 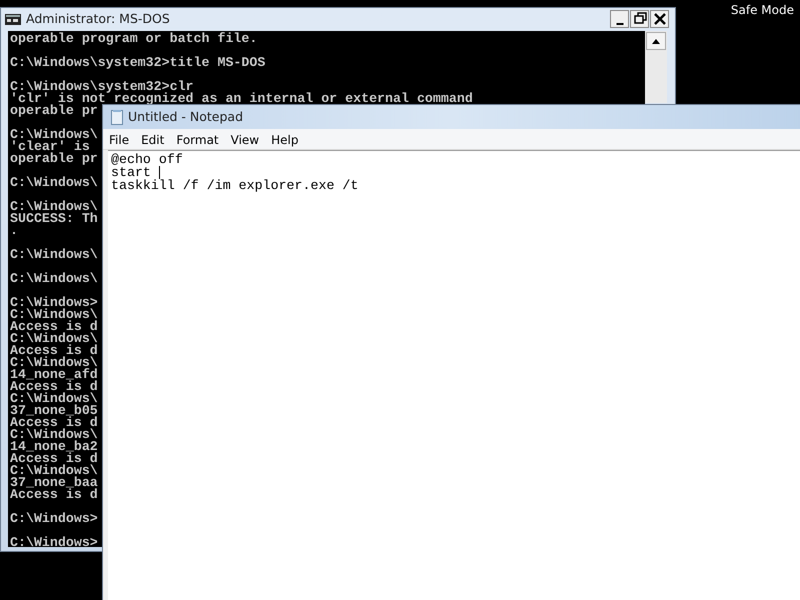 I want to click on up-arrow-icon, so click(x=656, y=41).